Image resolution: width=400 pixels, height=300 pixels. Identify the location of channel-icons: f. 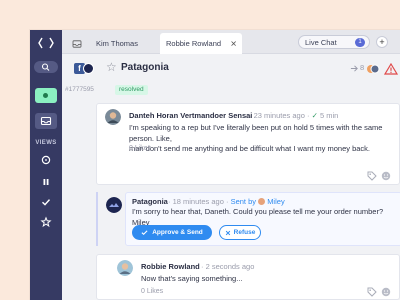
(84, 69).